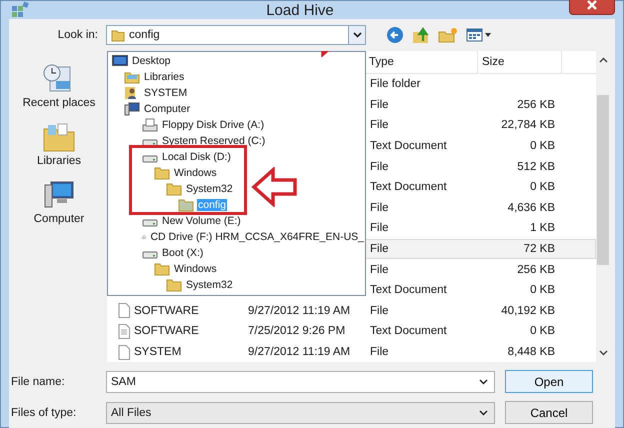  I want to click on file-size: 512 KB, so click(536, 166).